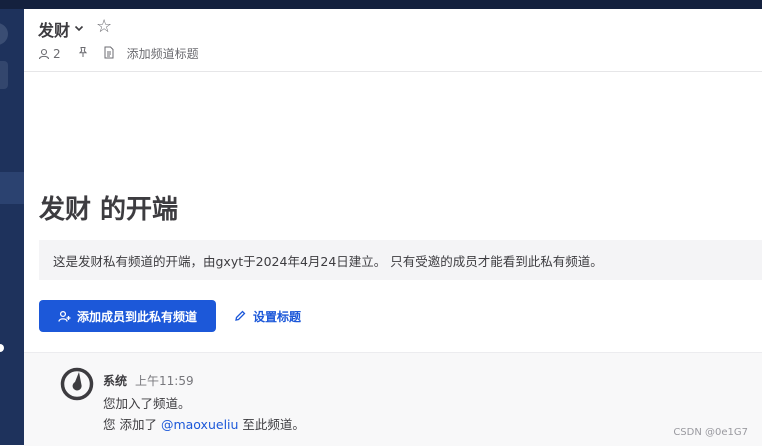 The height and width of the screenshot is (446, 762). What do you see at coordinates (109, 210) in the screenshot?
I see `channel-intro-title: 发财 的开端` at bounding box center [109, 210].